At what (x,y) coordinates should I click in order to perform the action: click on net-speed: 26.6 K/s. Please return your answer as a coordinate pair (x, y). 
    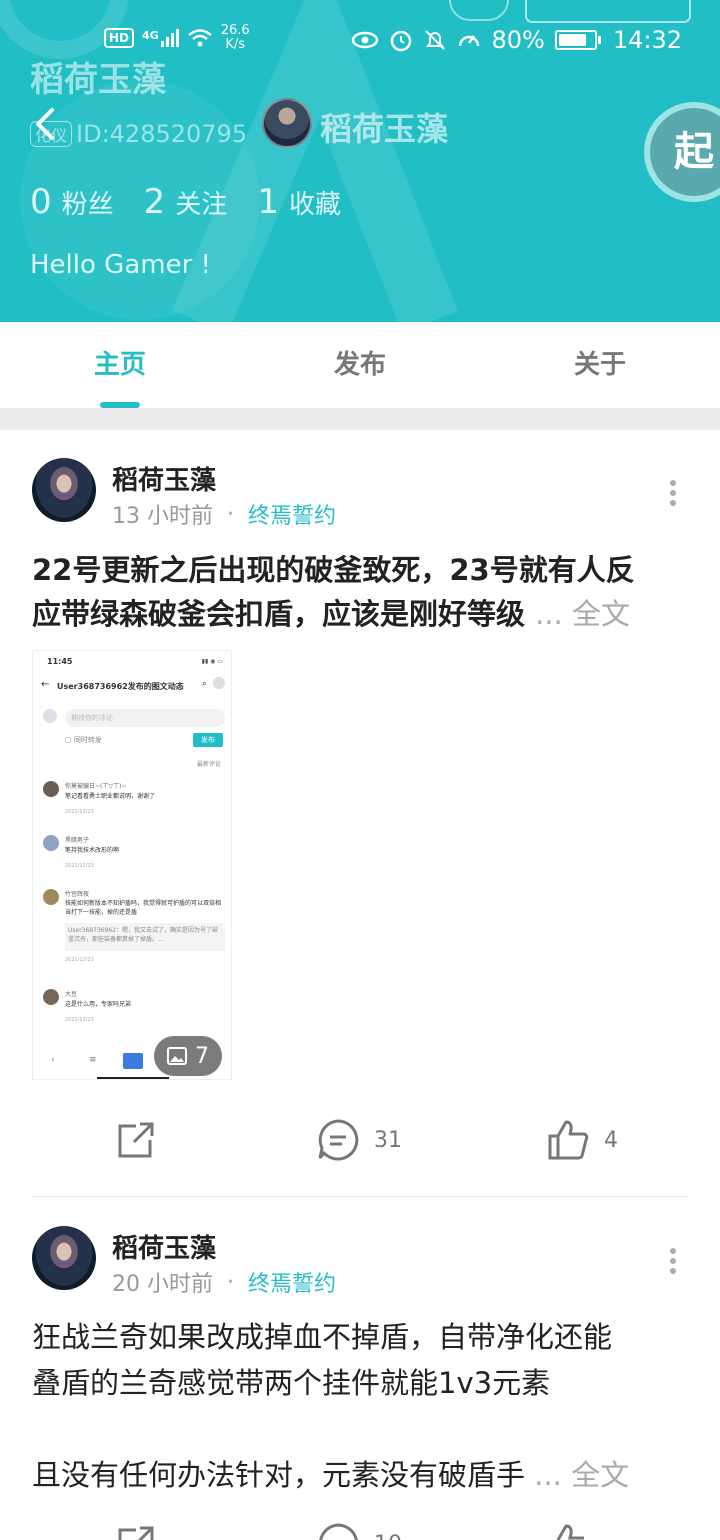
    Looking at the image, I should click on (235, 38).